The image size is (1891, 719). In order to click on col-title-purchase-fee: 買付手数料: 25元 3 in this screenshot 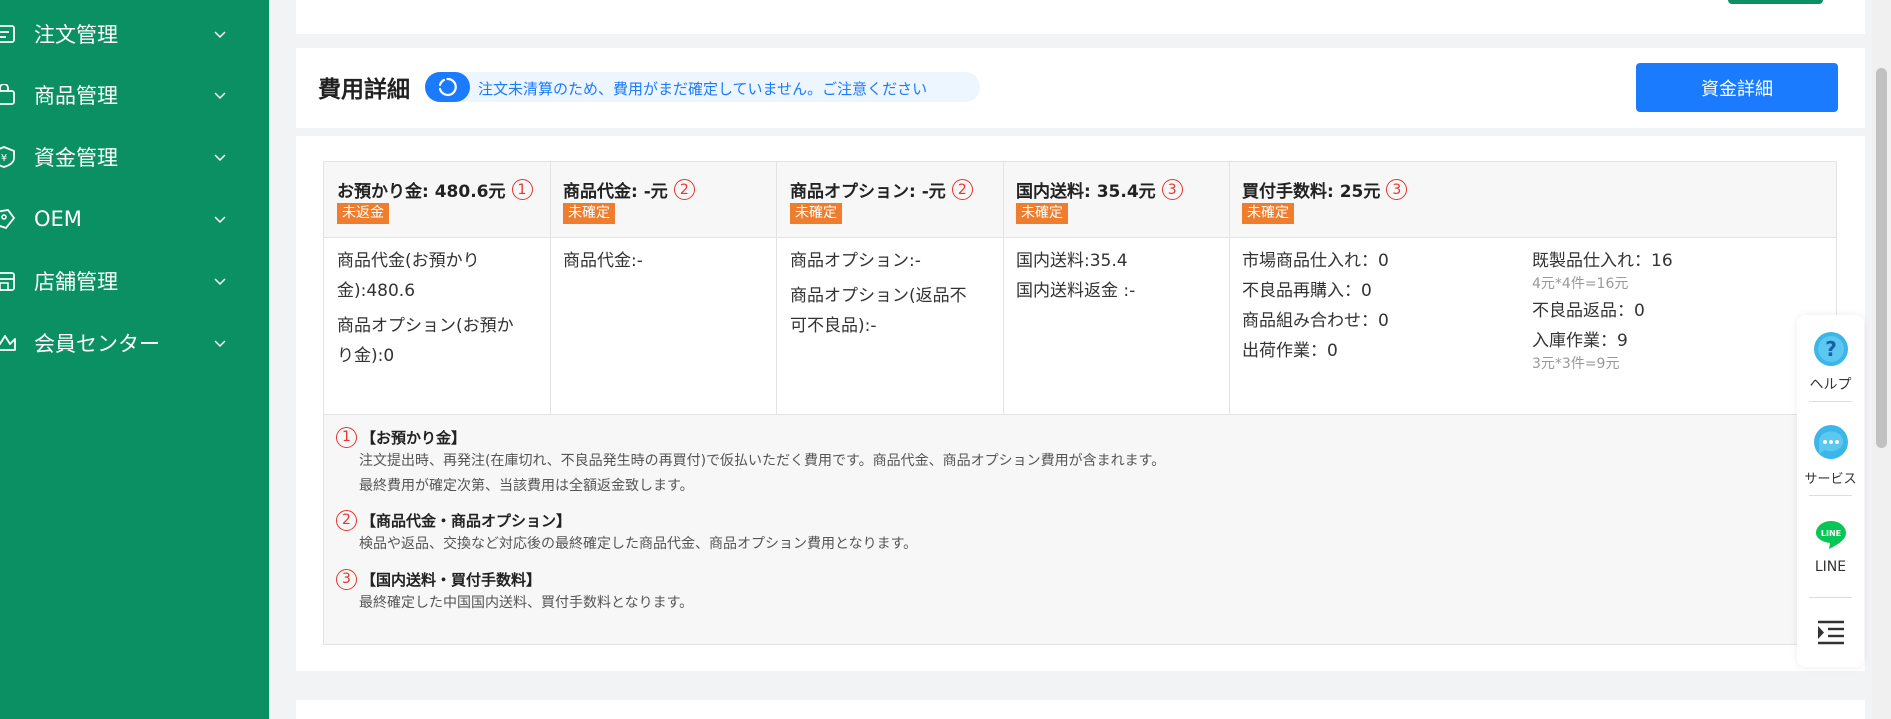, I will do `click(1325, 189)`.